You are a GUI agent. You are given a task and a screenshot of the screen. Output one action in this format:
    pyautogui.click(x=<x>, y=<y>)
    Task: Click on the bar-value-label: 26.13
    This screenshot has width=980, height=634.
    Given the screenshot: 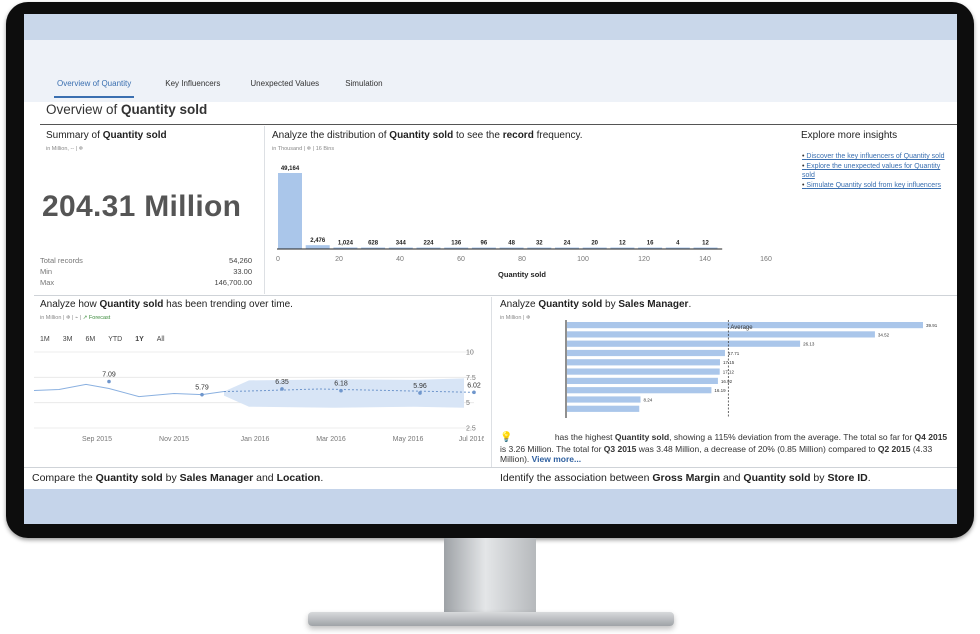 What is the action you would take?
    pyautogui.click(x=809, y=344)
    